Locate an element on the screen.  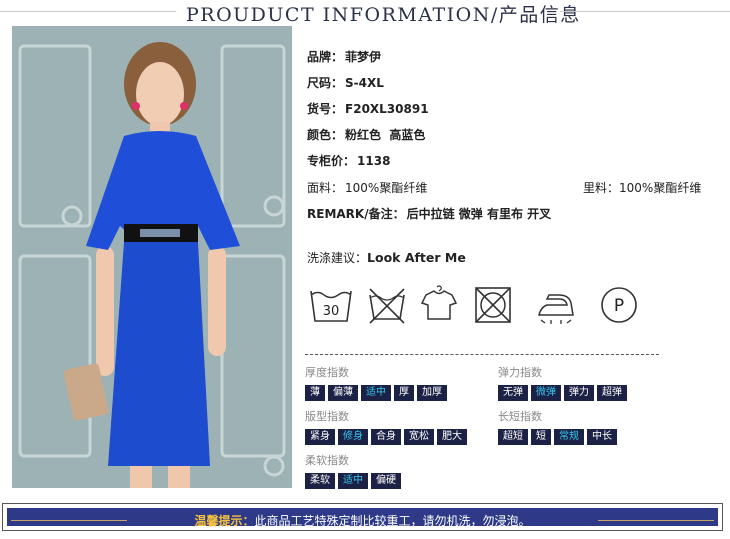
notice-banner: 温馨提示：此商品工艺特殊定制比较重工，请勿机洗，勿浸泡。 is located at coordinates (362, 517).